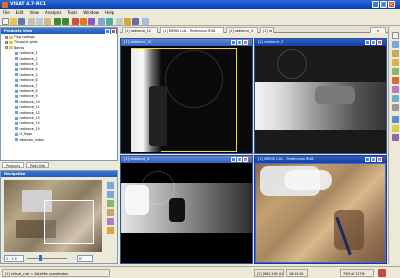 The image size is (400, 278). What do you see at coordinates (110, 221) in the screenshot?
I see `sync-views-icon` at bounding box center [110, 221].